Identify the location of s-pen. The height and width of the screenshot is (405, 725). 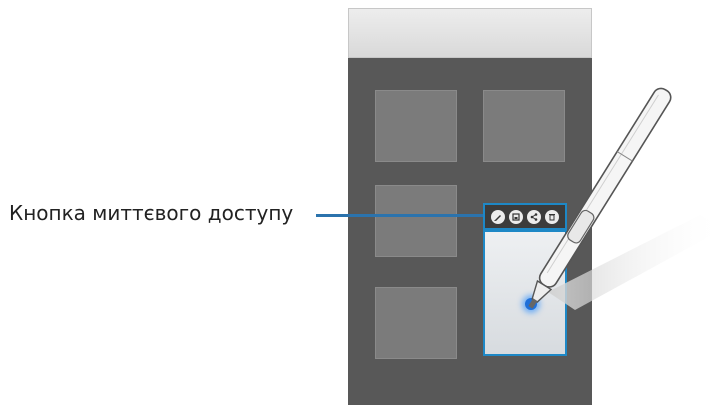
(600, 198).